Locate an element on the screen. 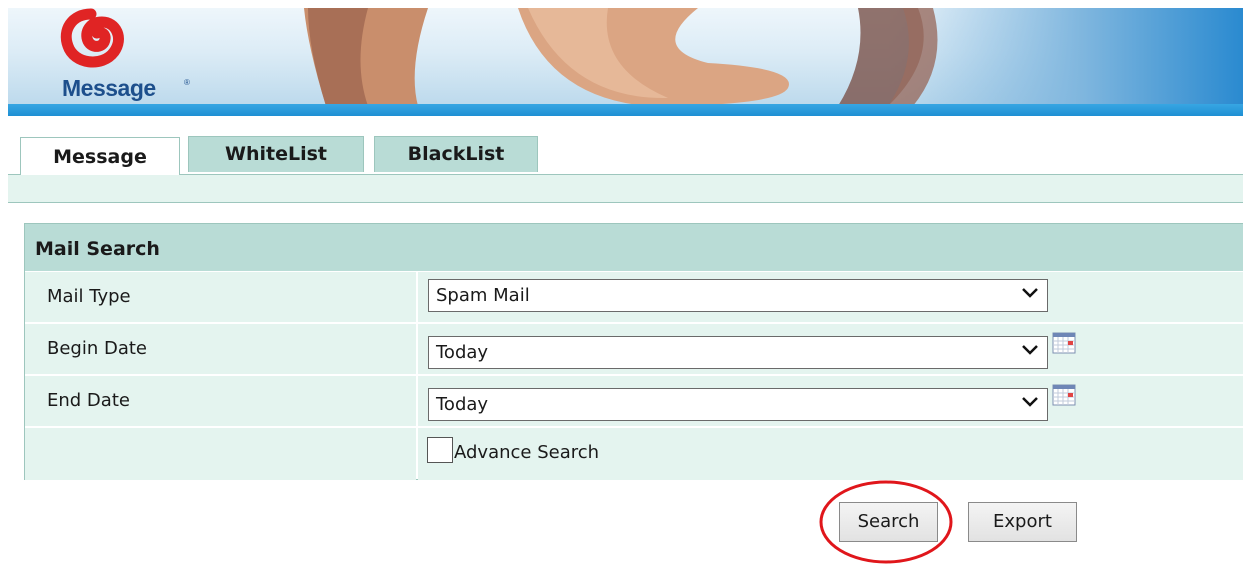 This screenshot has height=568, width=1243. advance-search-label: Advance Search is located at coordinates (526, 452).